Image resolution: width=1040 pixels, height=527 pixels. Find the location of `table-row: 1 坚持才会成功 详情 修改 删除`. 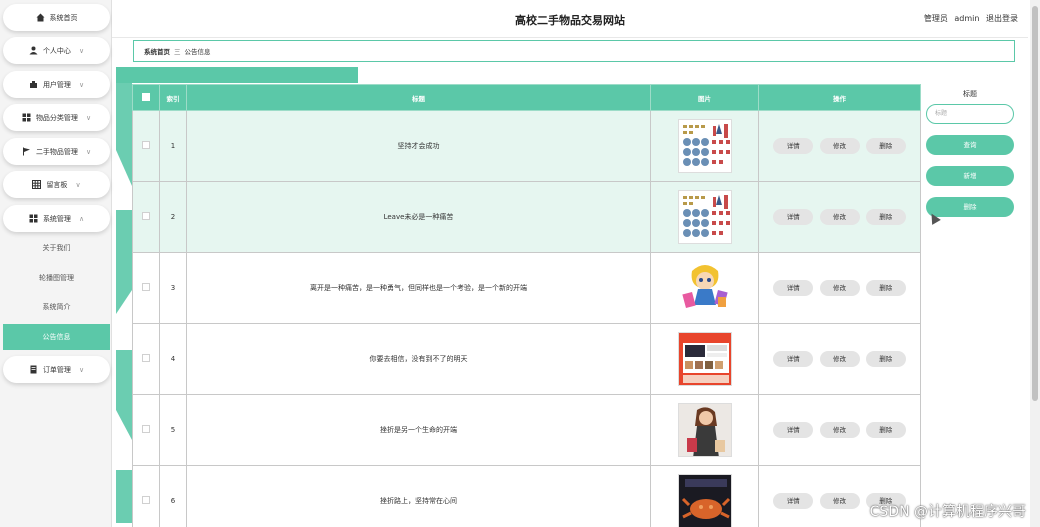

table-row: 1 坚持才会成功 详情 修改 删除 is located at coordinates (526, 146).